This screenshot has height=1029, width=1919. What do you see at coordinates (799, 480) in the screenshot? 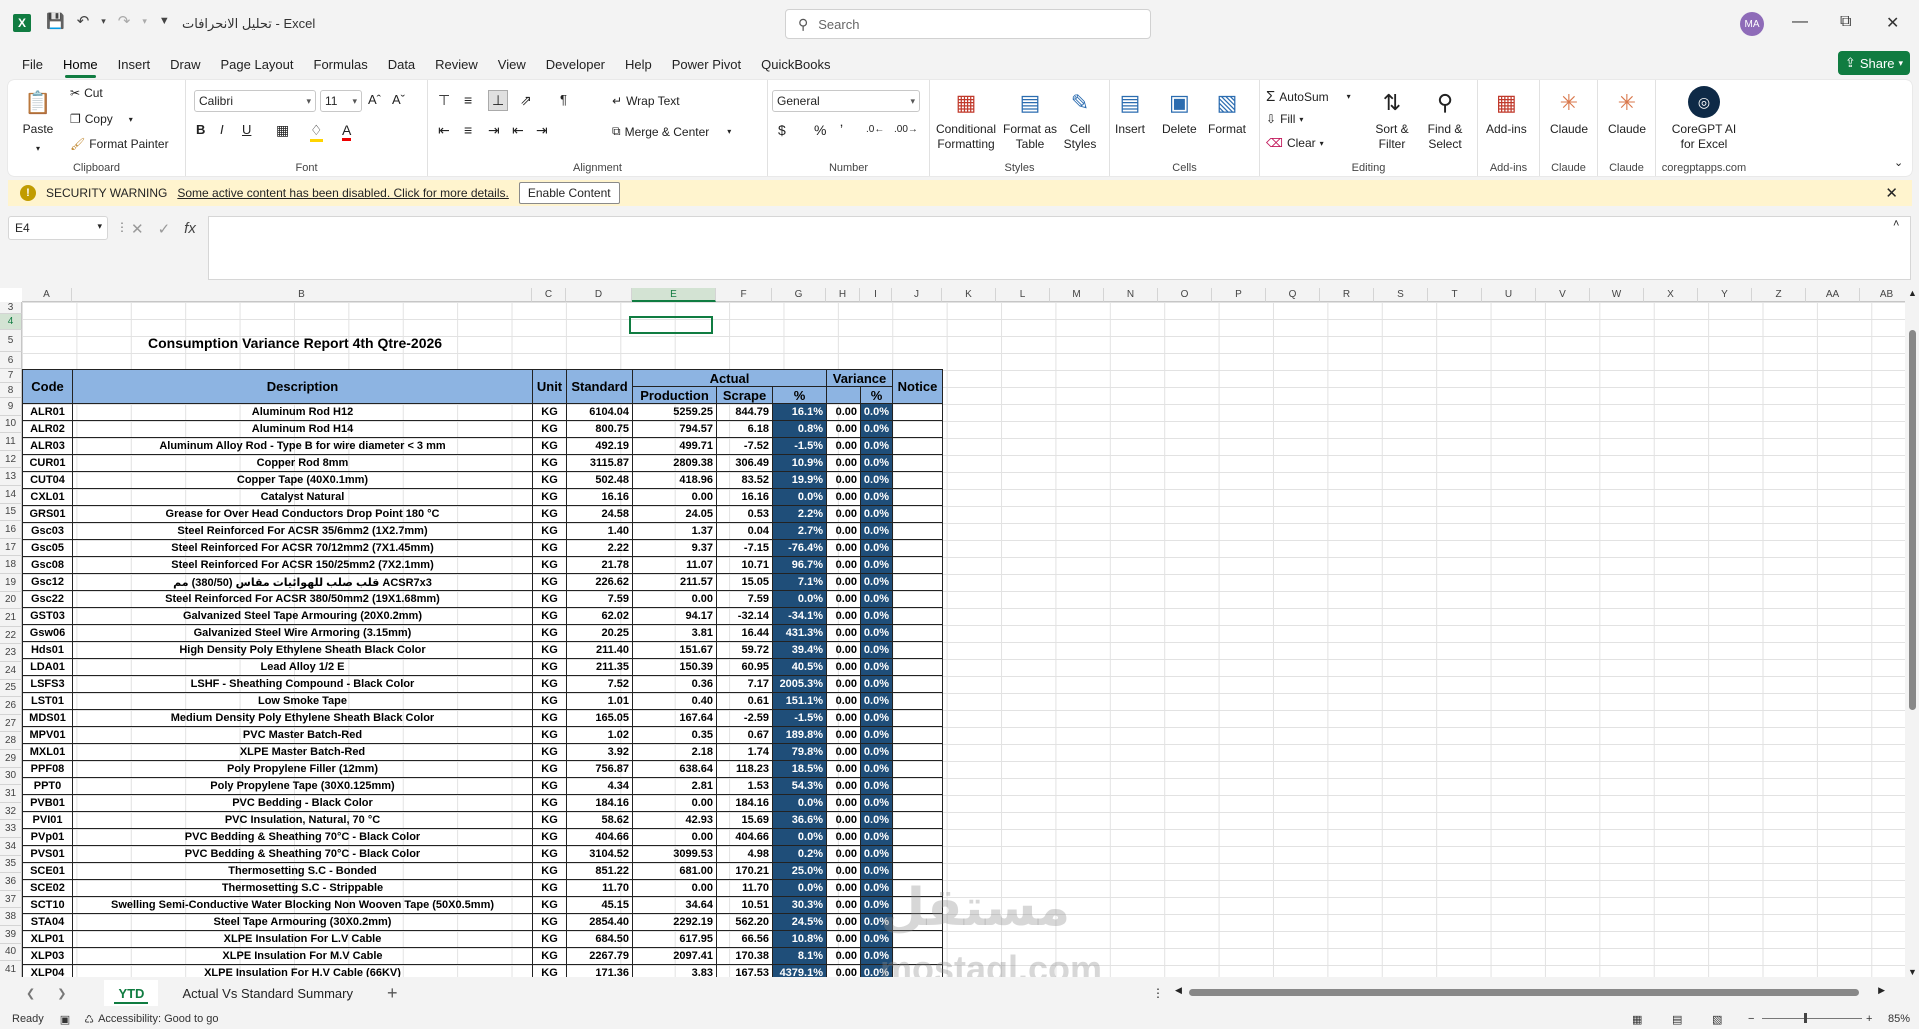
I see `percent-cell: 19.9%` at bounding box center [799, 480].